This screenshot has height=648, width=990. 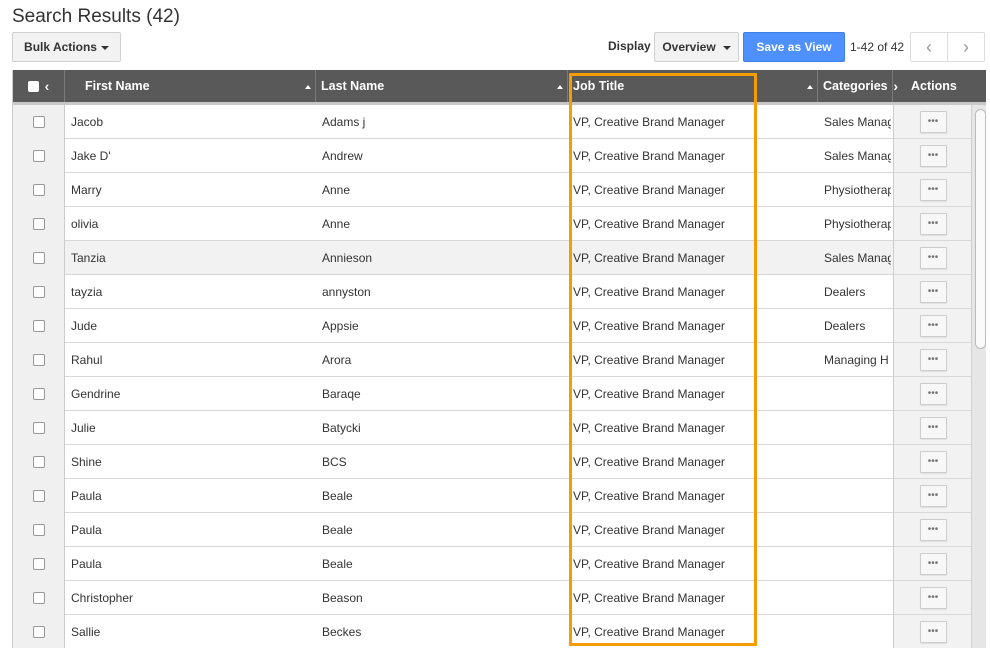 I want to click on table-row: Gendrine Baraqe VP, Creative Brand Manager, so click(x=453, y=394).